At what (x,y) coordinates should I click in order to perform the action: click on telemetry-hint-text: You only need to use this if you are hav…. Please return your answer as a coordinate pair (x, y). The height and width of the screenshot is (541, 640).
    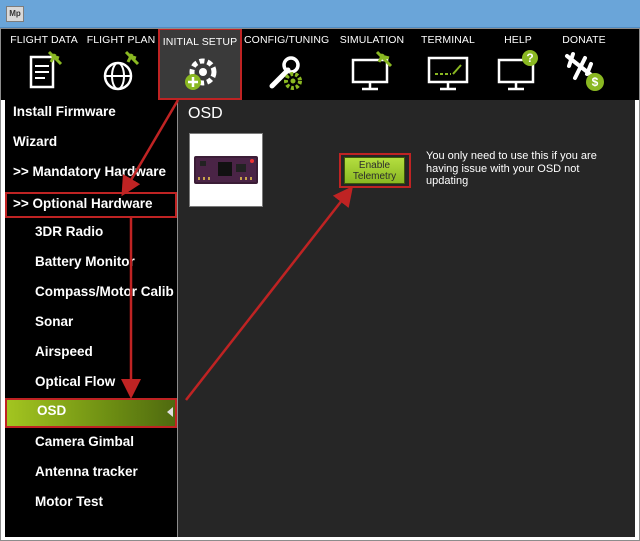
    Looking at the image, I should click on (511, 168).